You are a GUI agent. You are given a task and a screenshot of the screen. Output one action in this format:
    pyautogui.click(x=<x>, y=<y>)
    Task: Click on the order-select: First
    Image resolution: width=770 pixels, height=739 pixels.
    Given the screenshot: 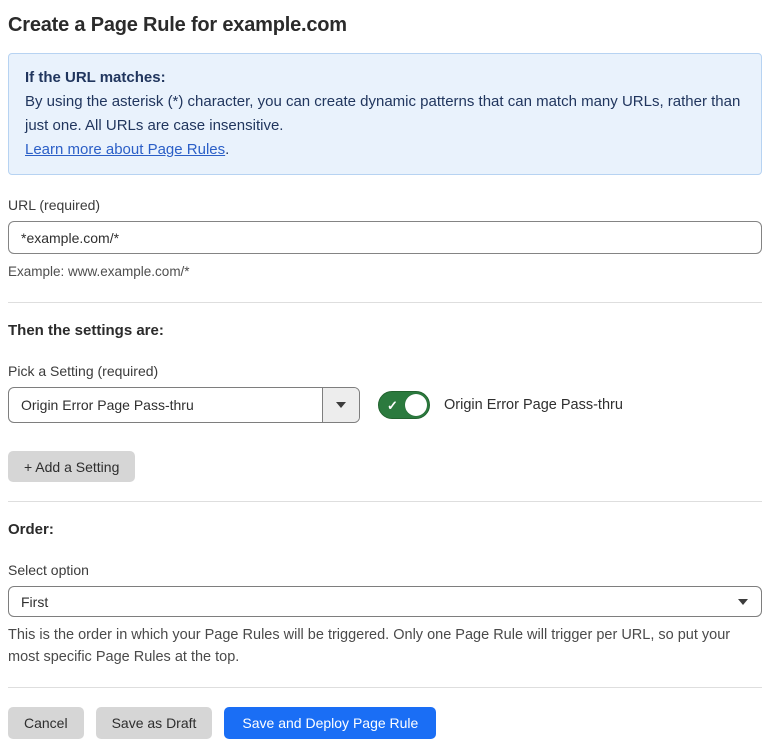 What is the action you would take?
    pyautogui.click(x=385, y=601)
    